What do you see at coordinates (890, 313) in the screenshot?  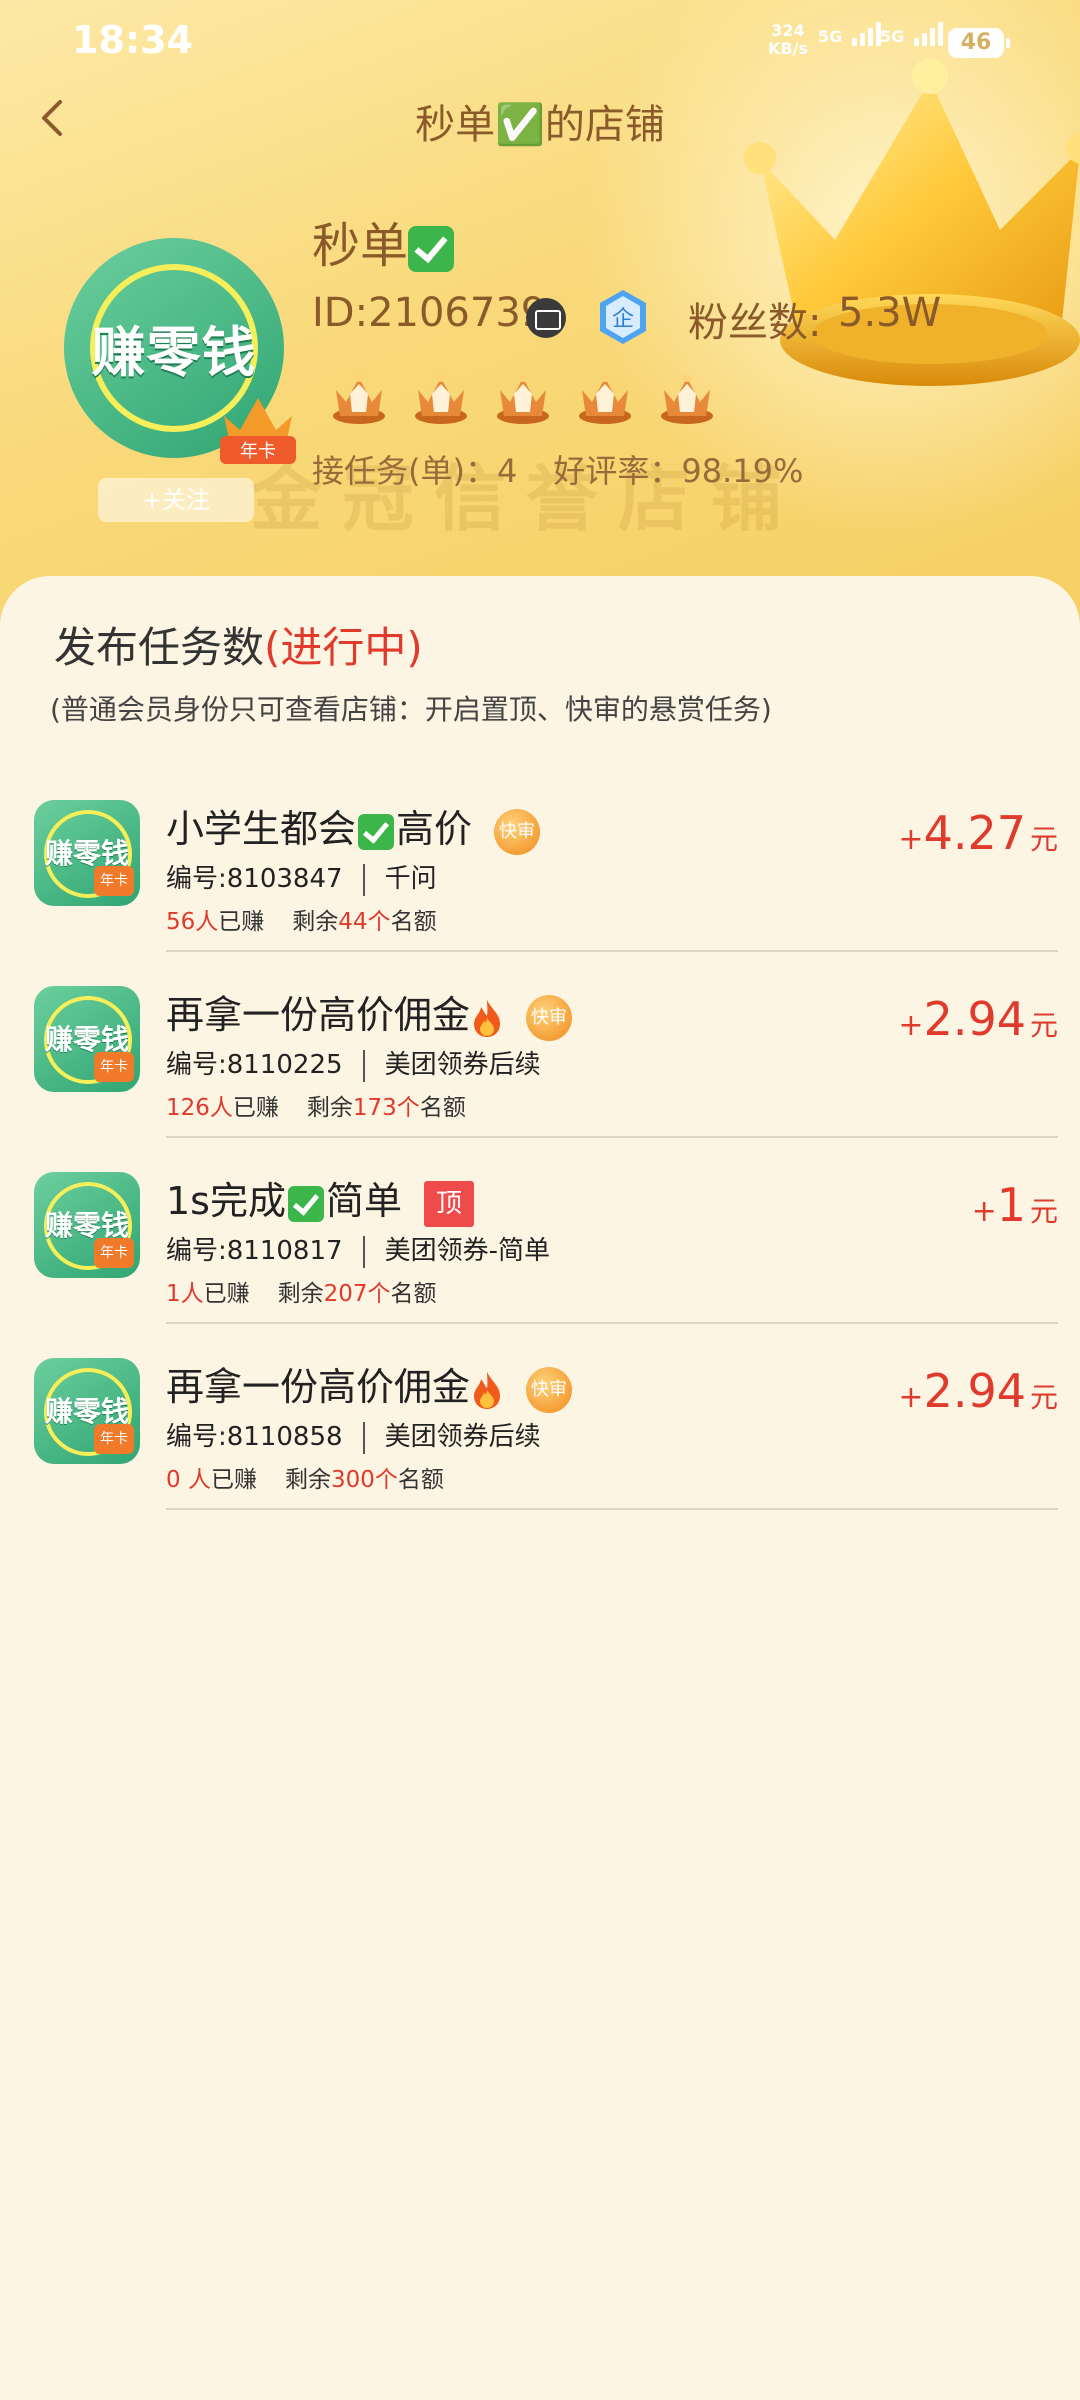 I see `fans-count: 5.3W` at bounding box center [890, 313].